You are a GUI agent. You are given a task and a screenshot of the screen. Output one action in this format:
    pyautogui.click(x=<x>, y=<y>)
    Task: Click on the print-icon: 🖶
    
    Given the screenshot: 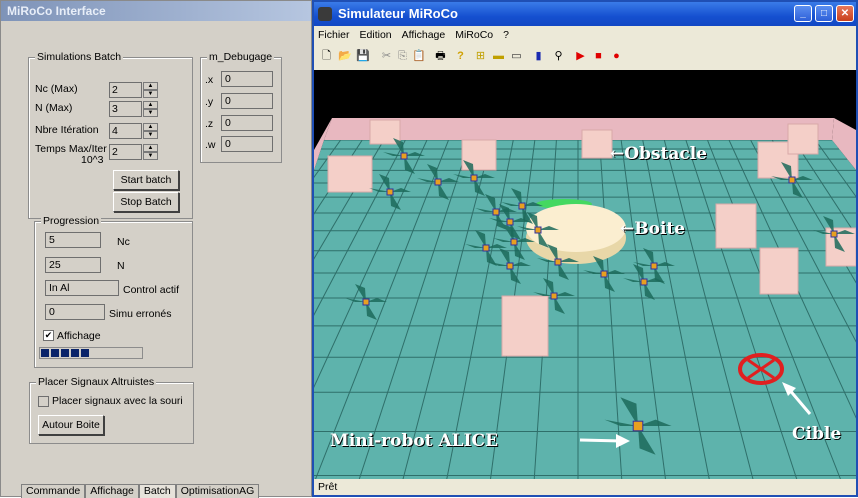 What is the action you would take?
    pyautogui.click(x=440, y=56)
    